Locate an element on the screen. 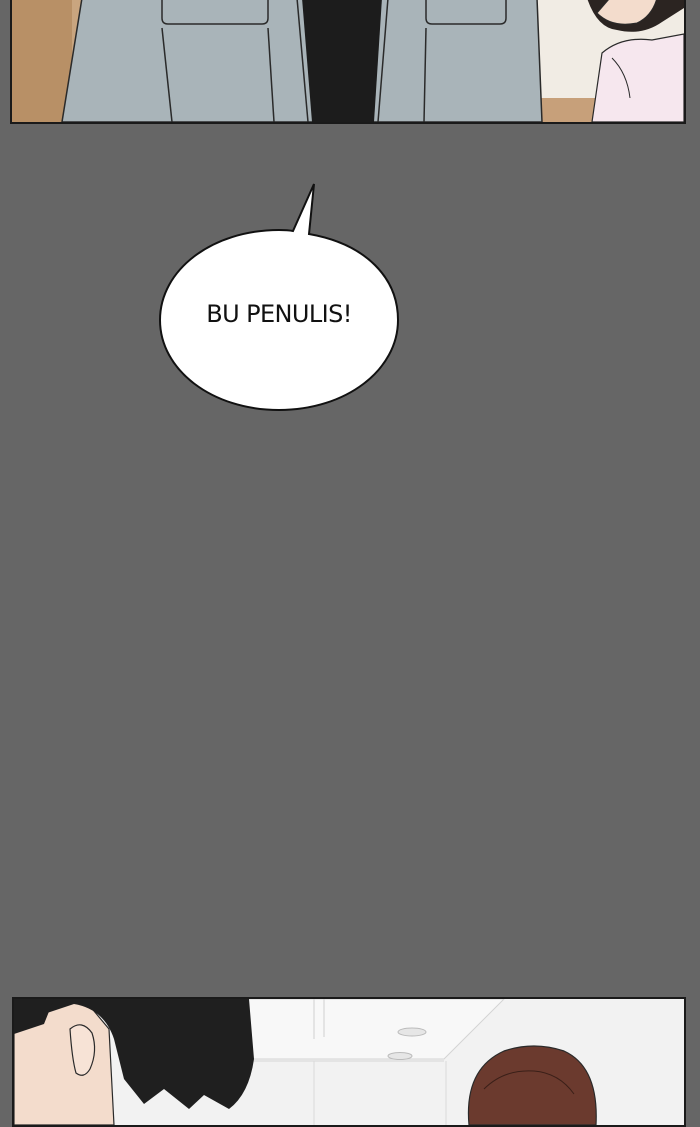  speech-bubble-text: BU PENULIS! is located at coordinates (279, 314).